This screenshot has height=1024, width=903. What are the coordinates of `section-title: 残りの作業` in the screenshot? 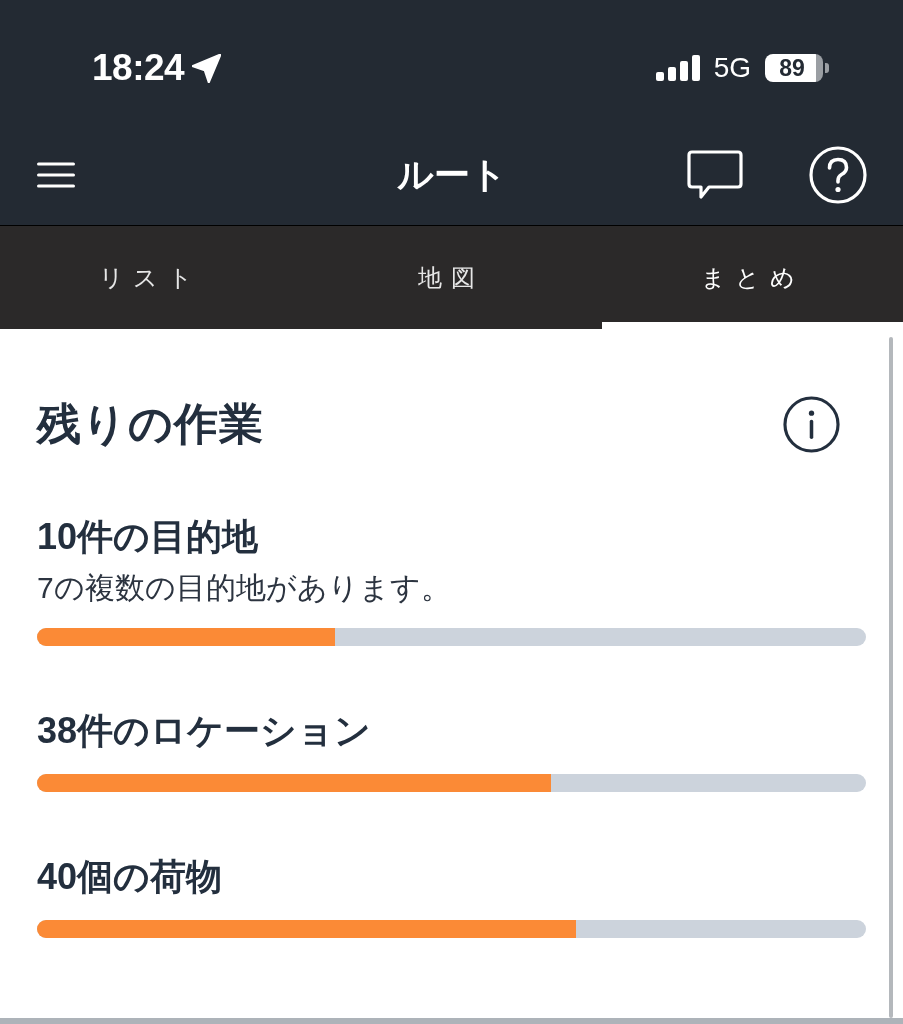 It's located at (150, 424).